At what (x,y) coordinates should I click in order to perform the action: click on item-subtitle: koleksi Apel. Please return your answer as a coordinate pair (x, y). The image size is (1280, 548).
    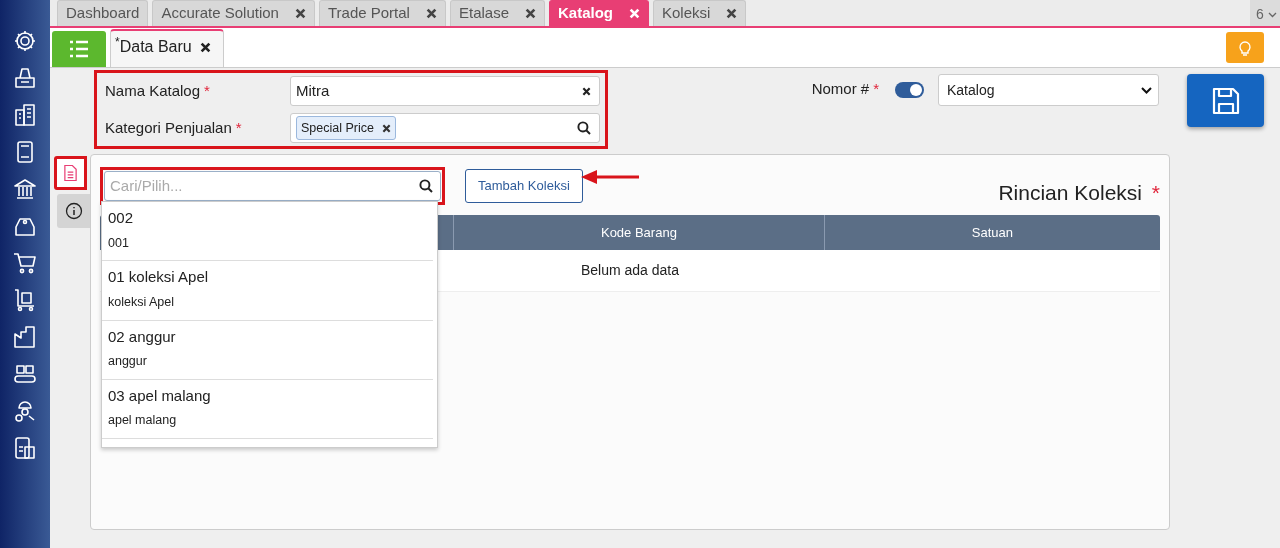
    Looking at the image, I should click on (141, 302).